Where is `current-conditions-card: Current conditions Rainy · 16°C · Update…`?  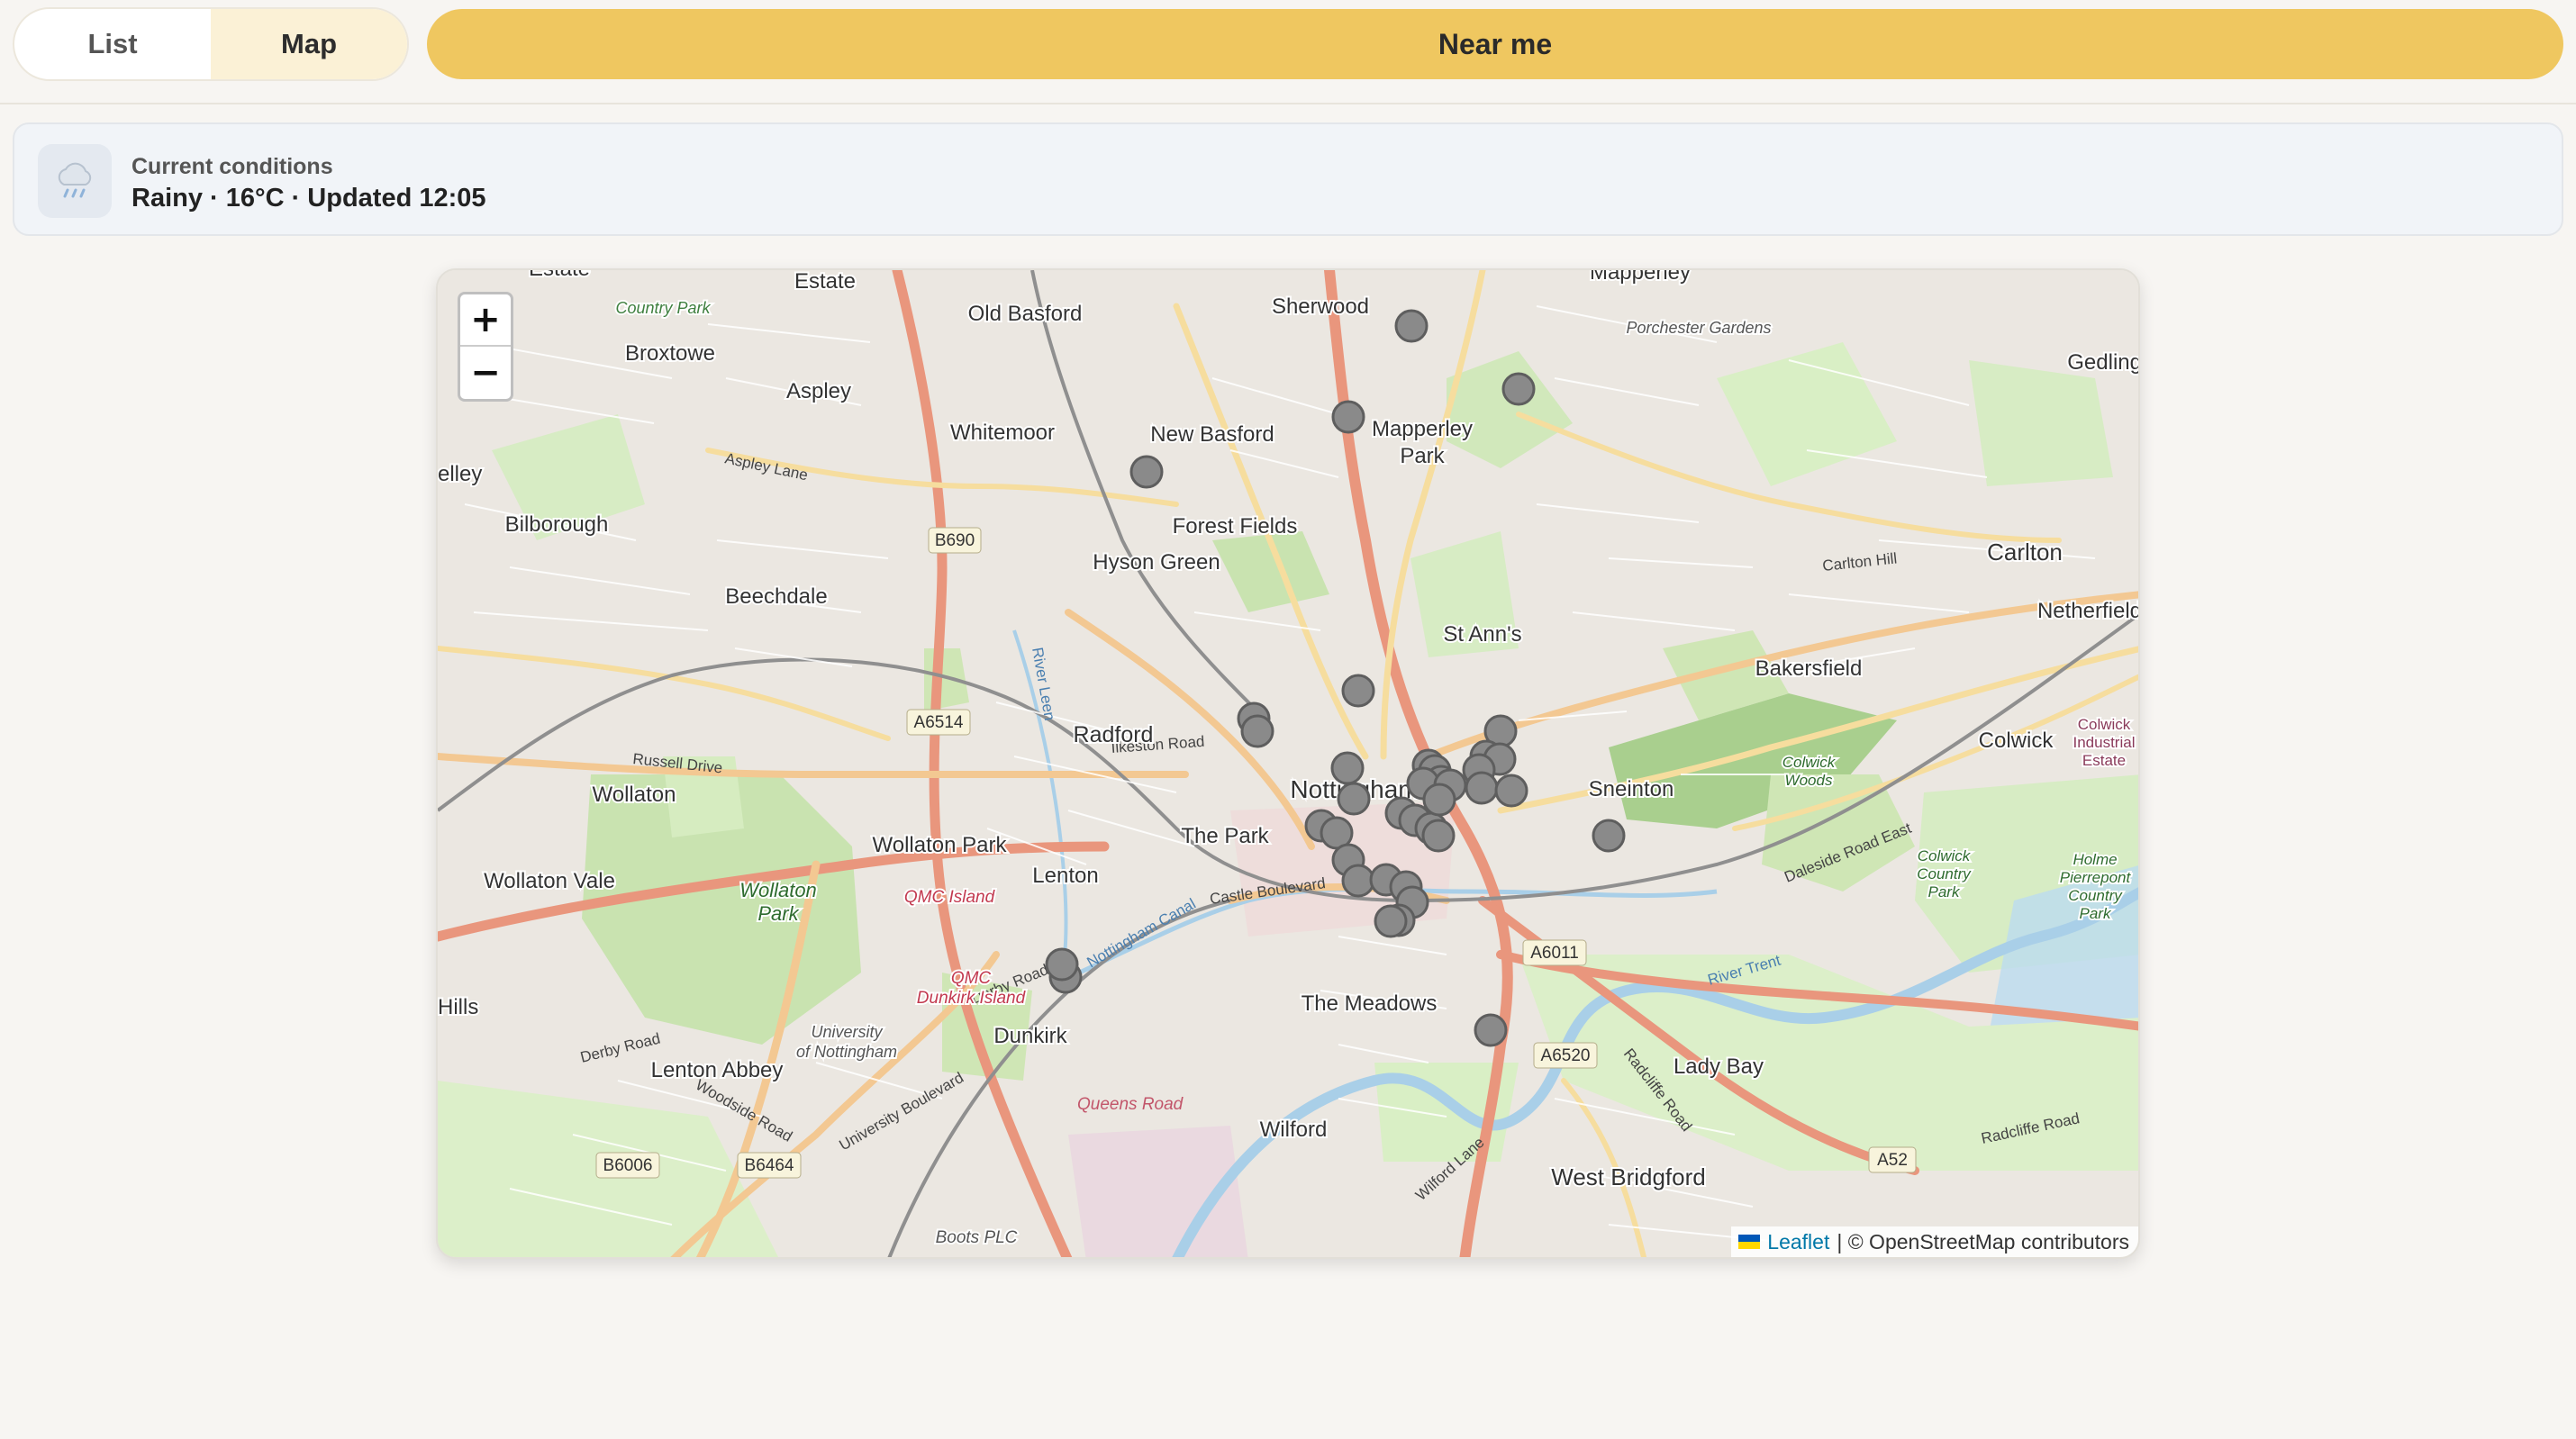
current-conditions-card: Current conditions Rainy · 16°C · Update… is located at coordinates (1288, 179).